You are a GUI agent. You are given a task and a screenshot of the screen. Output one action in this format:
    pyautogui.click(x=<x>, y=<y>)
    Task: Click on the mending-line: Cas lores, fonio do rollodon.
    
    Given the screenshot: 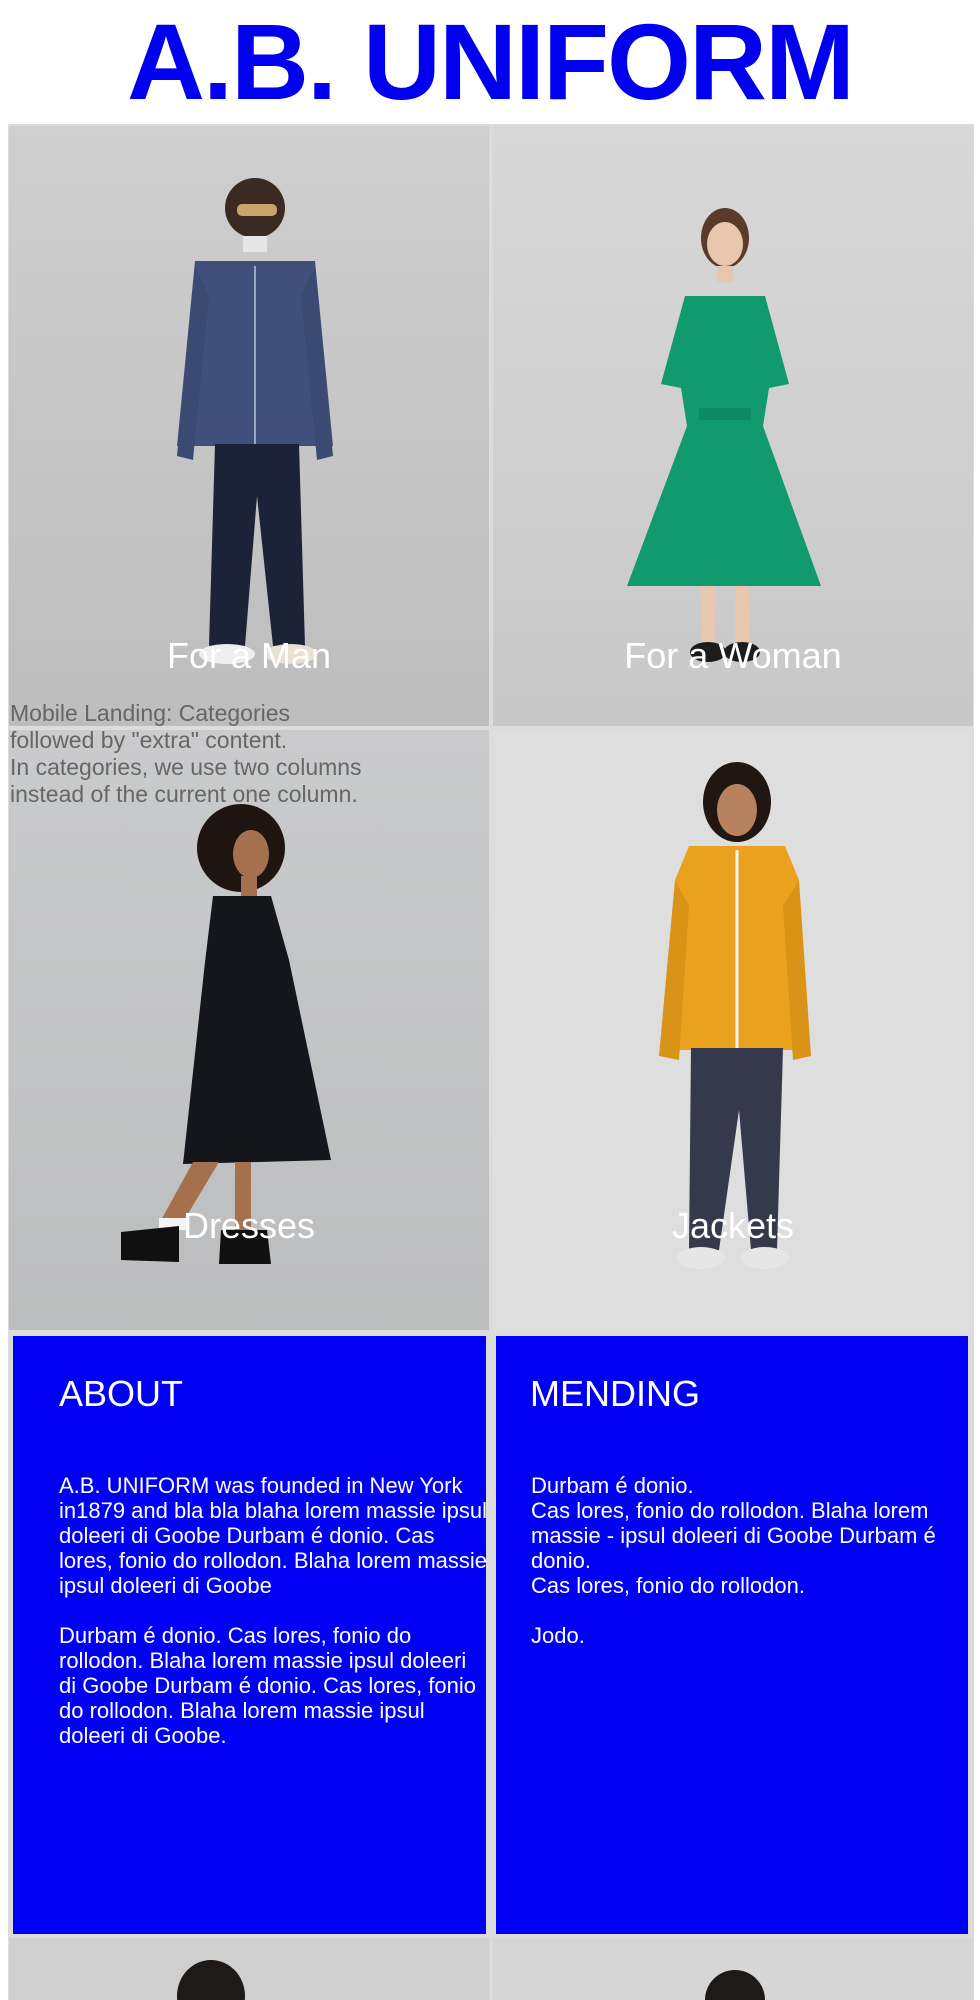 What is the action you would take?
    pyautogui.click(x=668, y=1585)
    